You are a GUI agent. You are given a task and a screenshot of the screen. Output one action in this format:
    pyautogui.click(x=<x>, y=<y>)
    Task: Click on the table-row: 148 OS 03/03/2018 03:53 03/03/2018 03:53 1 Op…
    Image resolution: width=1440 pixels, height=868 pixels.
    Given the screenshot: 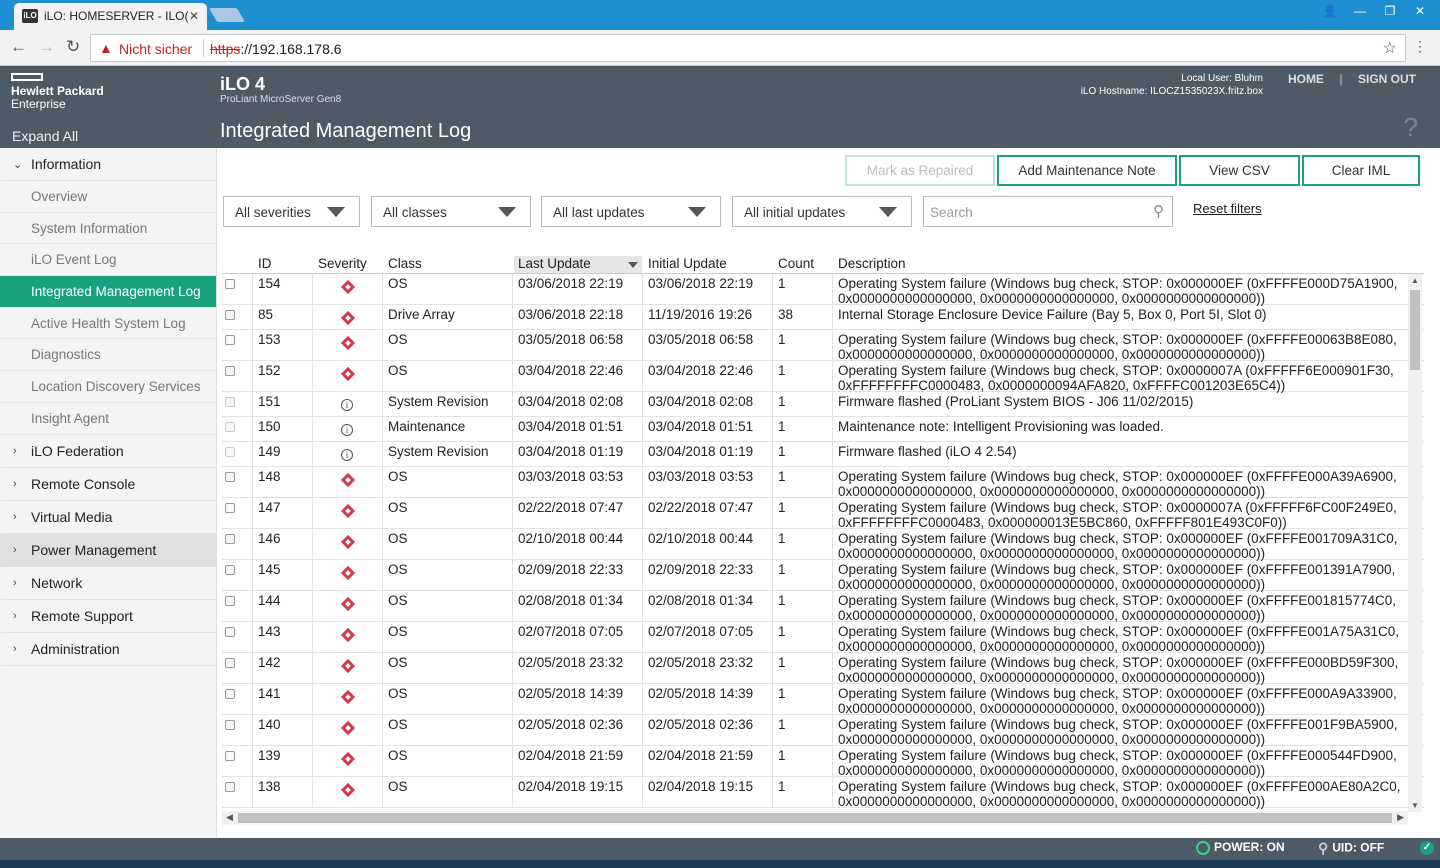 What is the action you would take?
    pyautogui.click(x=823, y=483)
    